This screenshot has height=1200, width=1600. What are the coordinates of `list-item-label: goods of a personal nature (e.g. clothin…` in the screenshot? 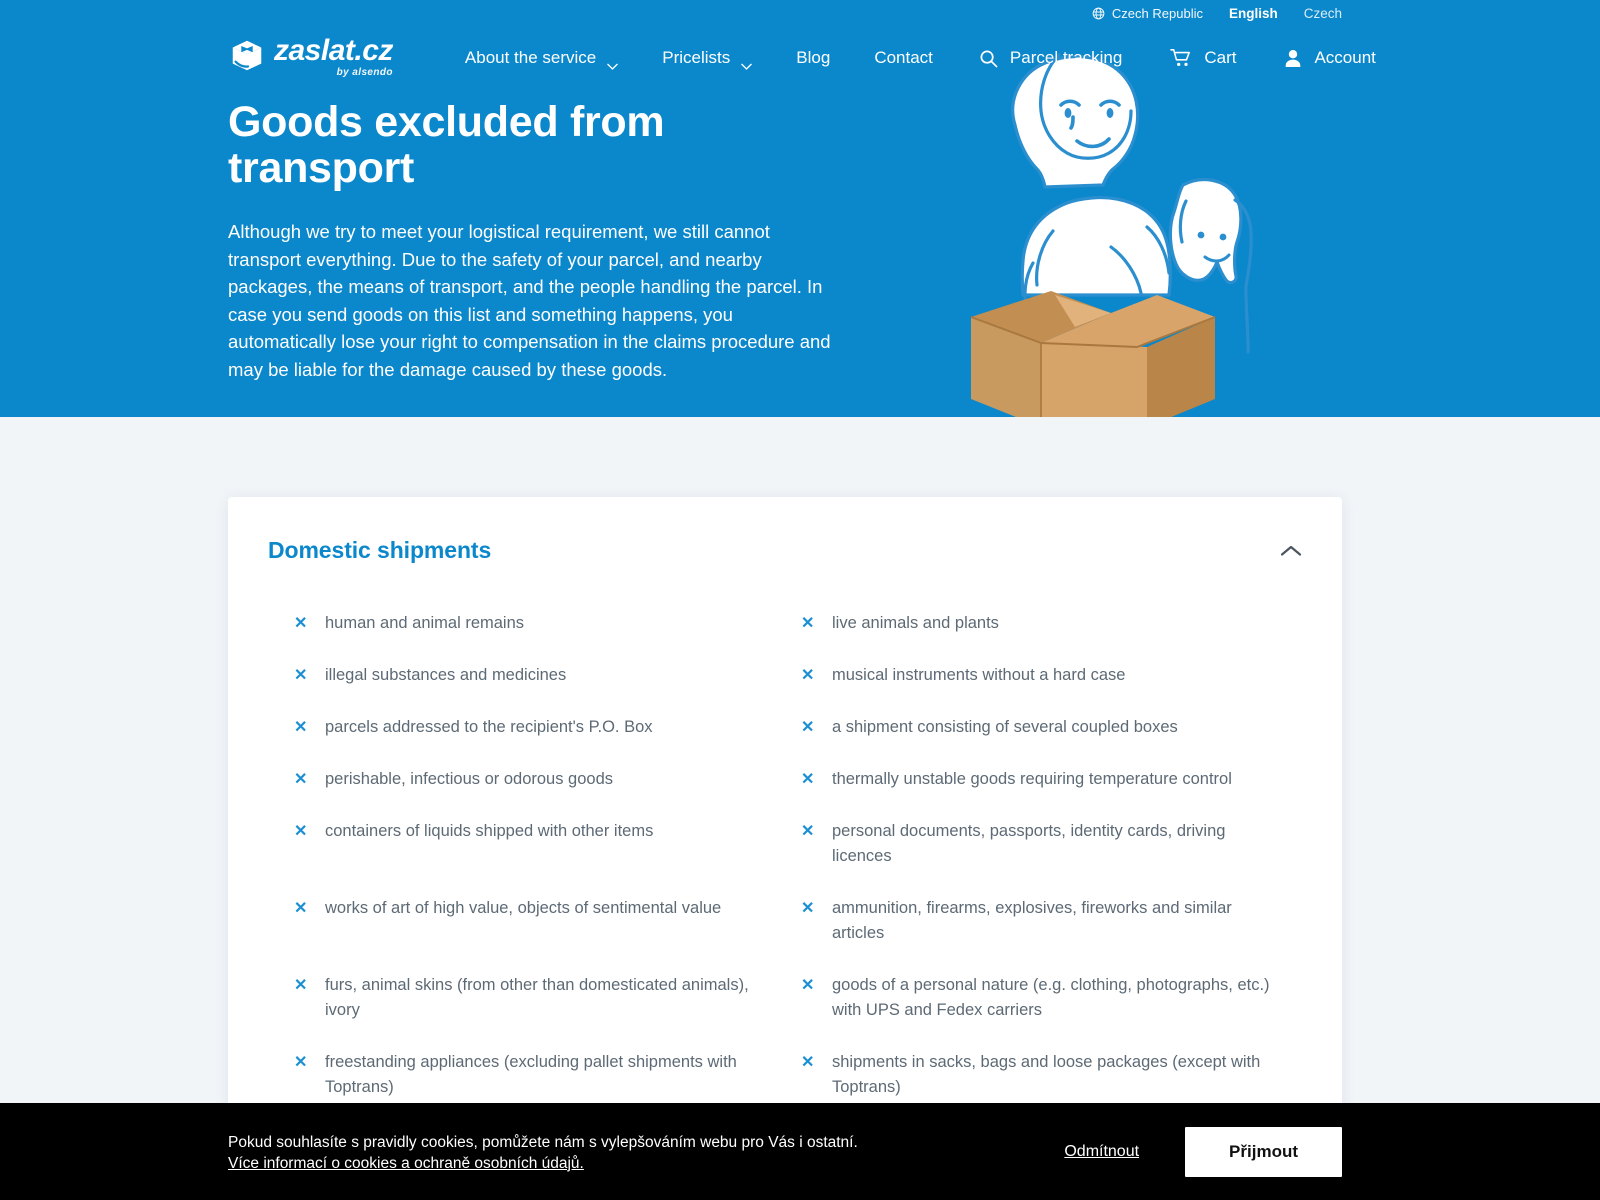 It's located at (1051, 997).